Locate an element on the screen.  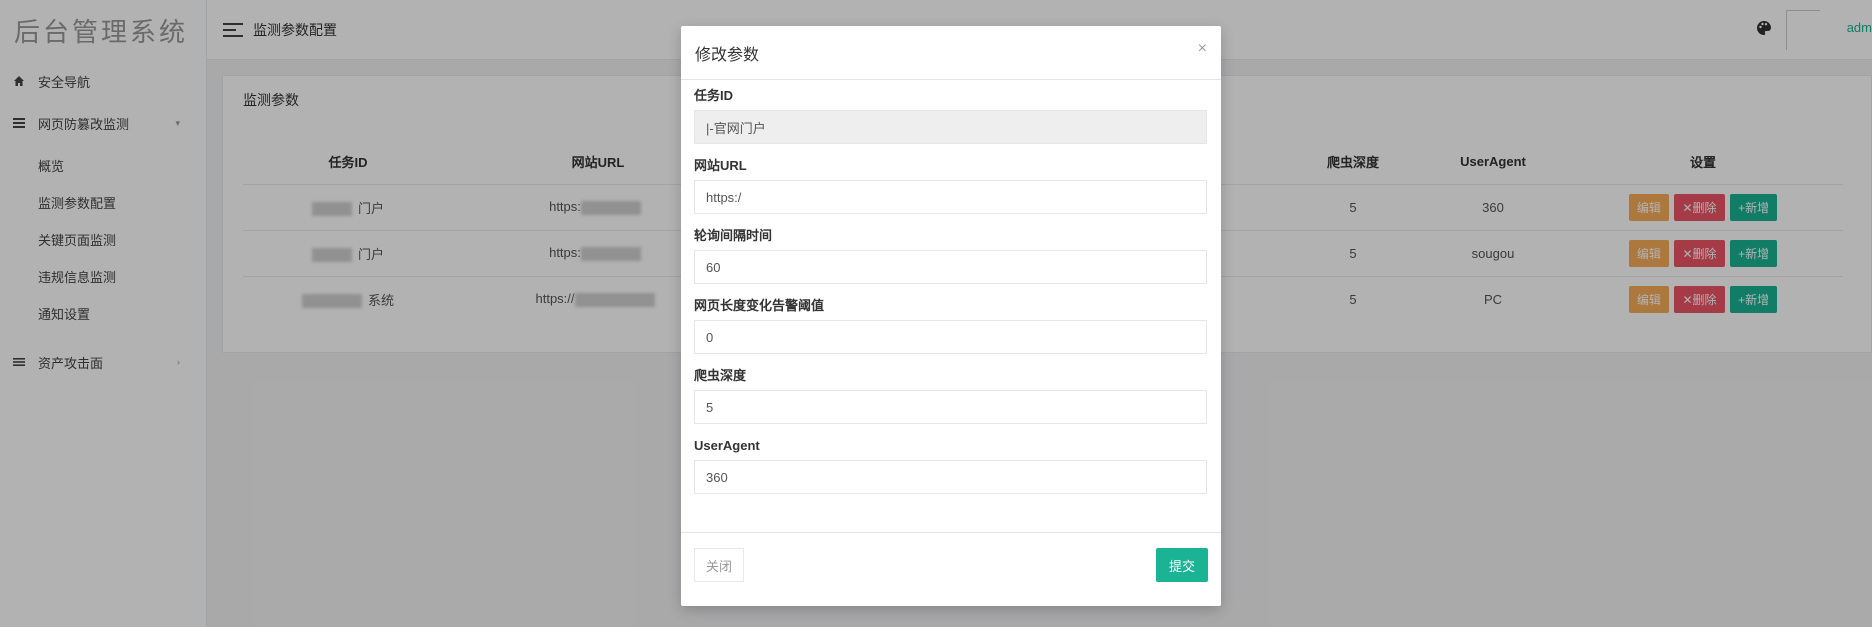
length-threshold-input is located at coordinates (950, 337).